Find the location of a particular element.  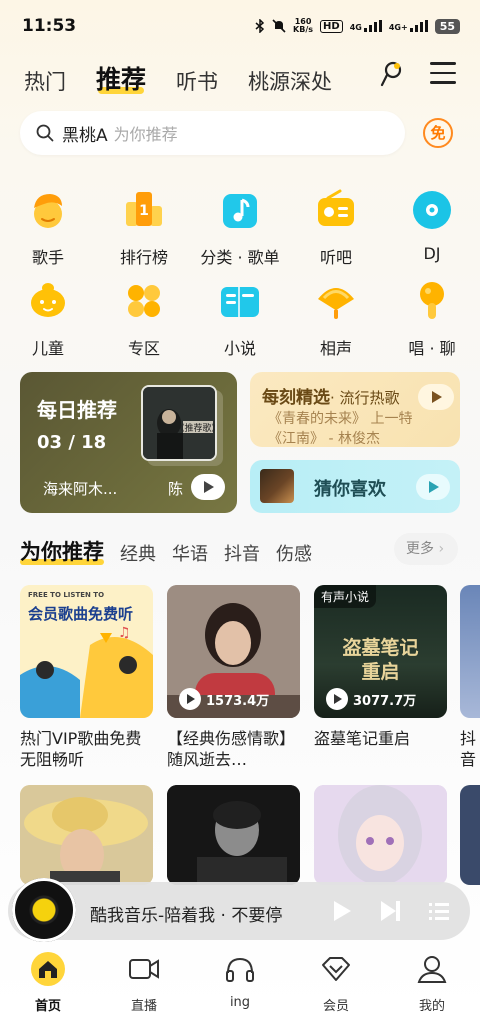

grid-item-sing-chat: 唱 · 聊 is located at coordinates (432, 319).